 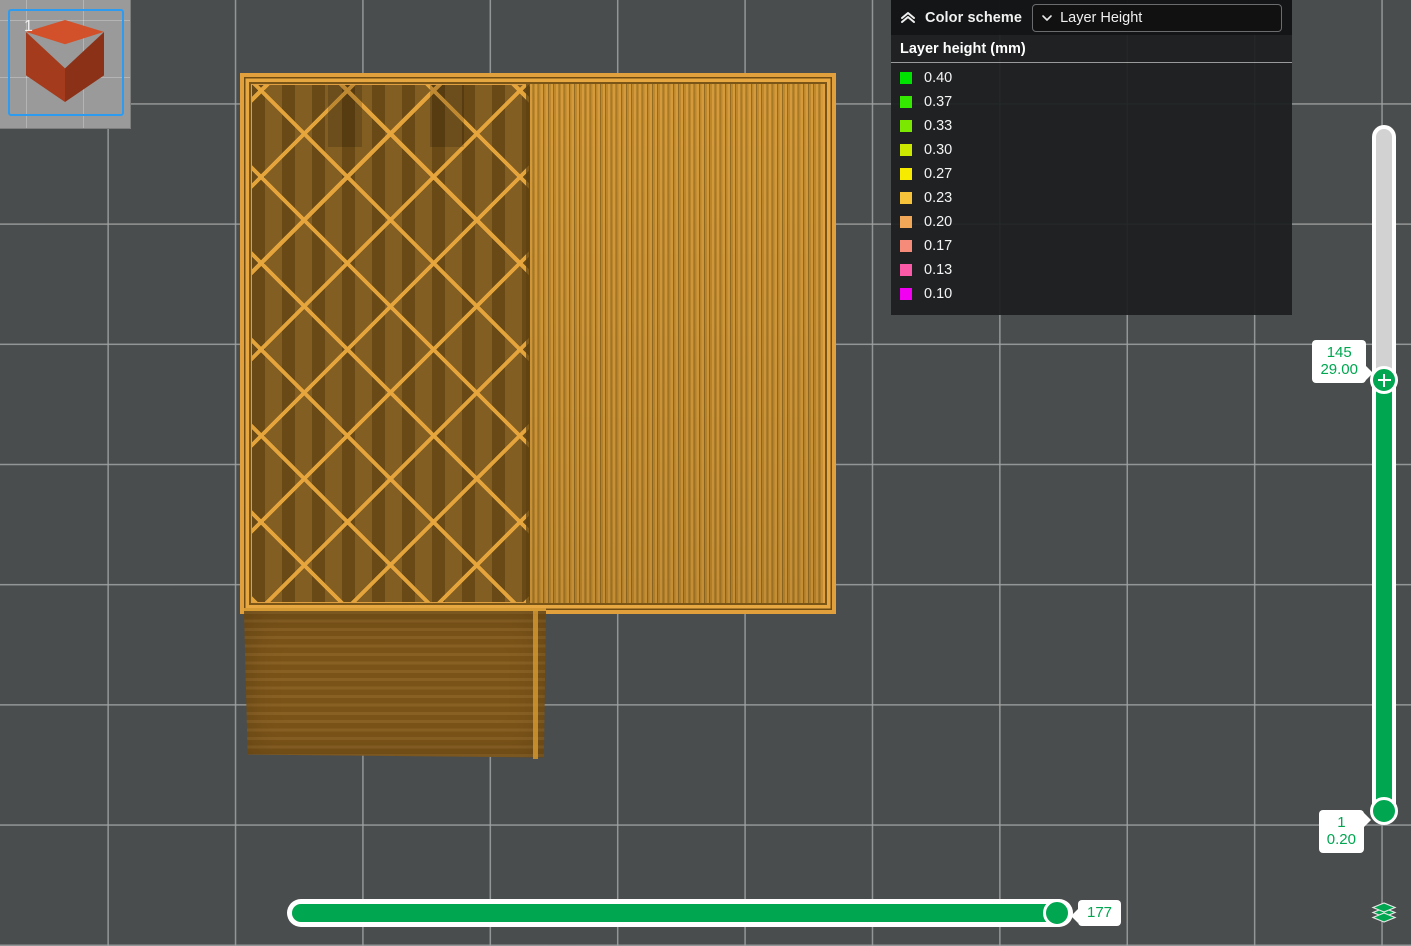 What do you see at coordinates (28, 26) in the screenshot?
I see `object-index-label: 1` at bounding box center [28, 26].